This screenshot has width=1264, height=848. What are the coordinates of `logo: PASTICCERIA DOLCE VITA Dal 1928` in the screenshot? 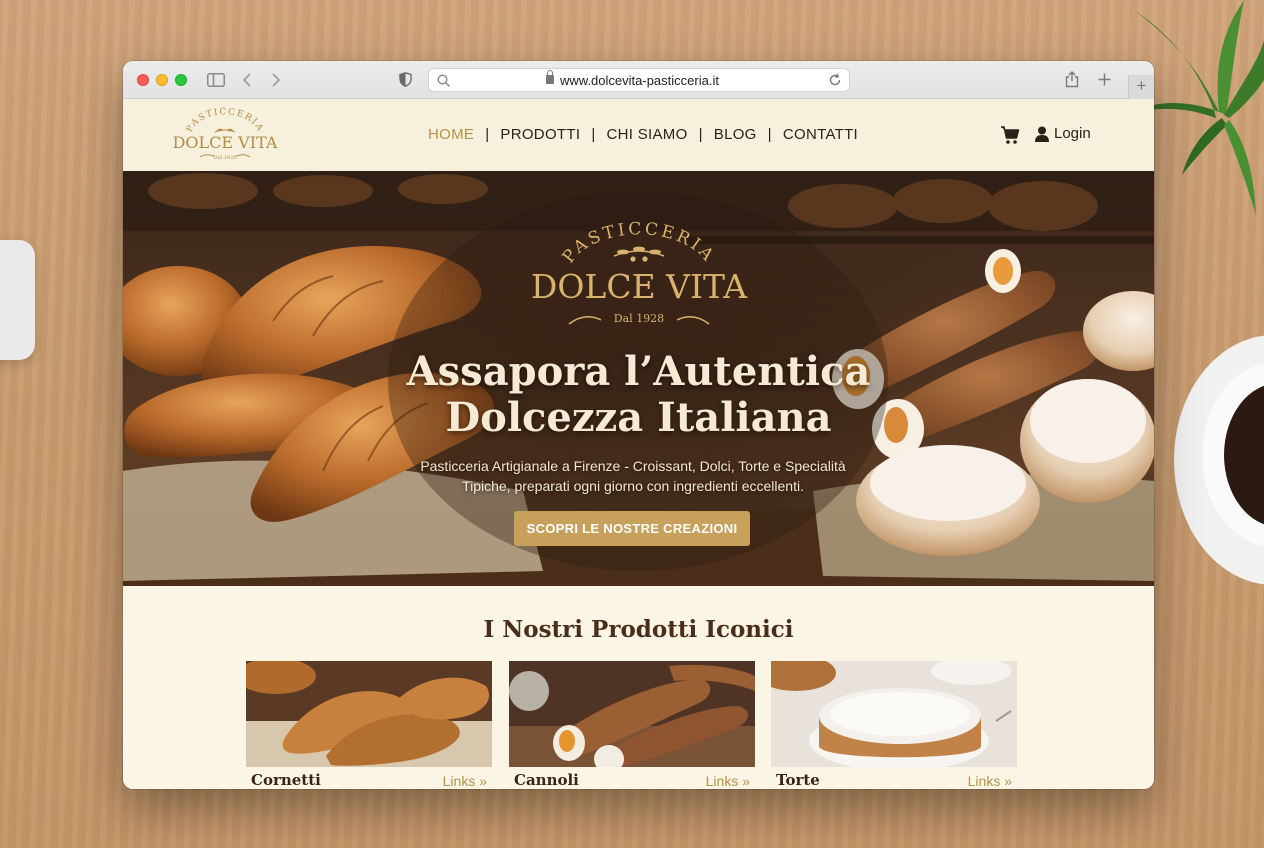 It's located at (225, 135).